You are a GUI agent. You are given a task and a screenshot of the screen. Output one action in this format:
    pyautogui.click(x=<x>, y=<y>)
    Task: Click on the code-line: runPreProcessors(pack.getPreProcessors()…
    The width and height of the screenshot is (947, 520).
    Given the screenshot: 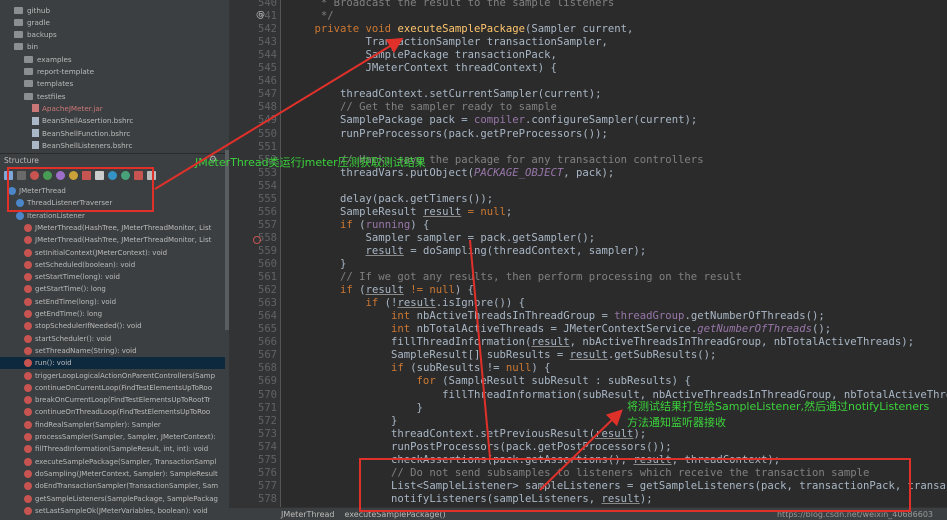 What is the action you would take?
    pyautogui.click(x=448, y=134)
    